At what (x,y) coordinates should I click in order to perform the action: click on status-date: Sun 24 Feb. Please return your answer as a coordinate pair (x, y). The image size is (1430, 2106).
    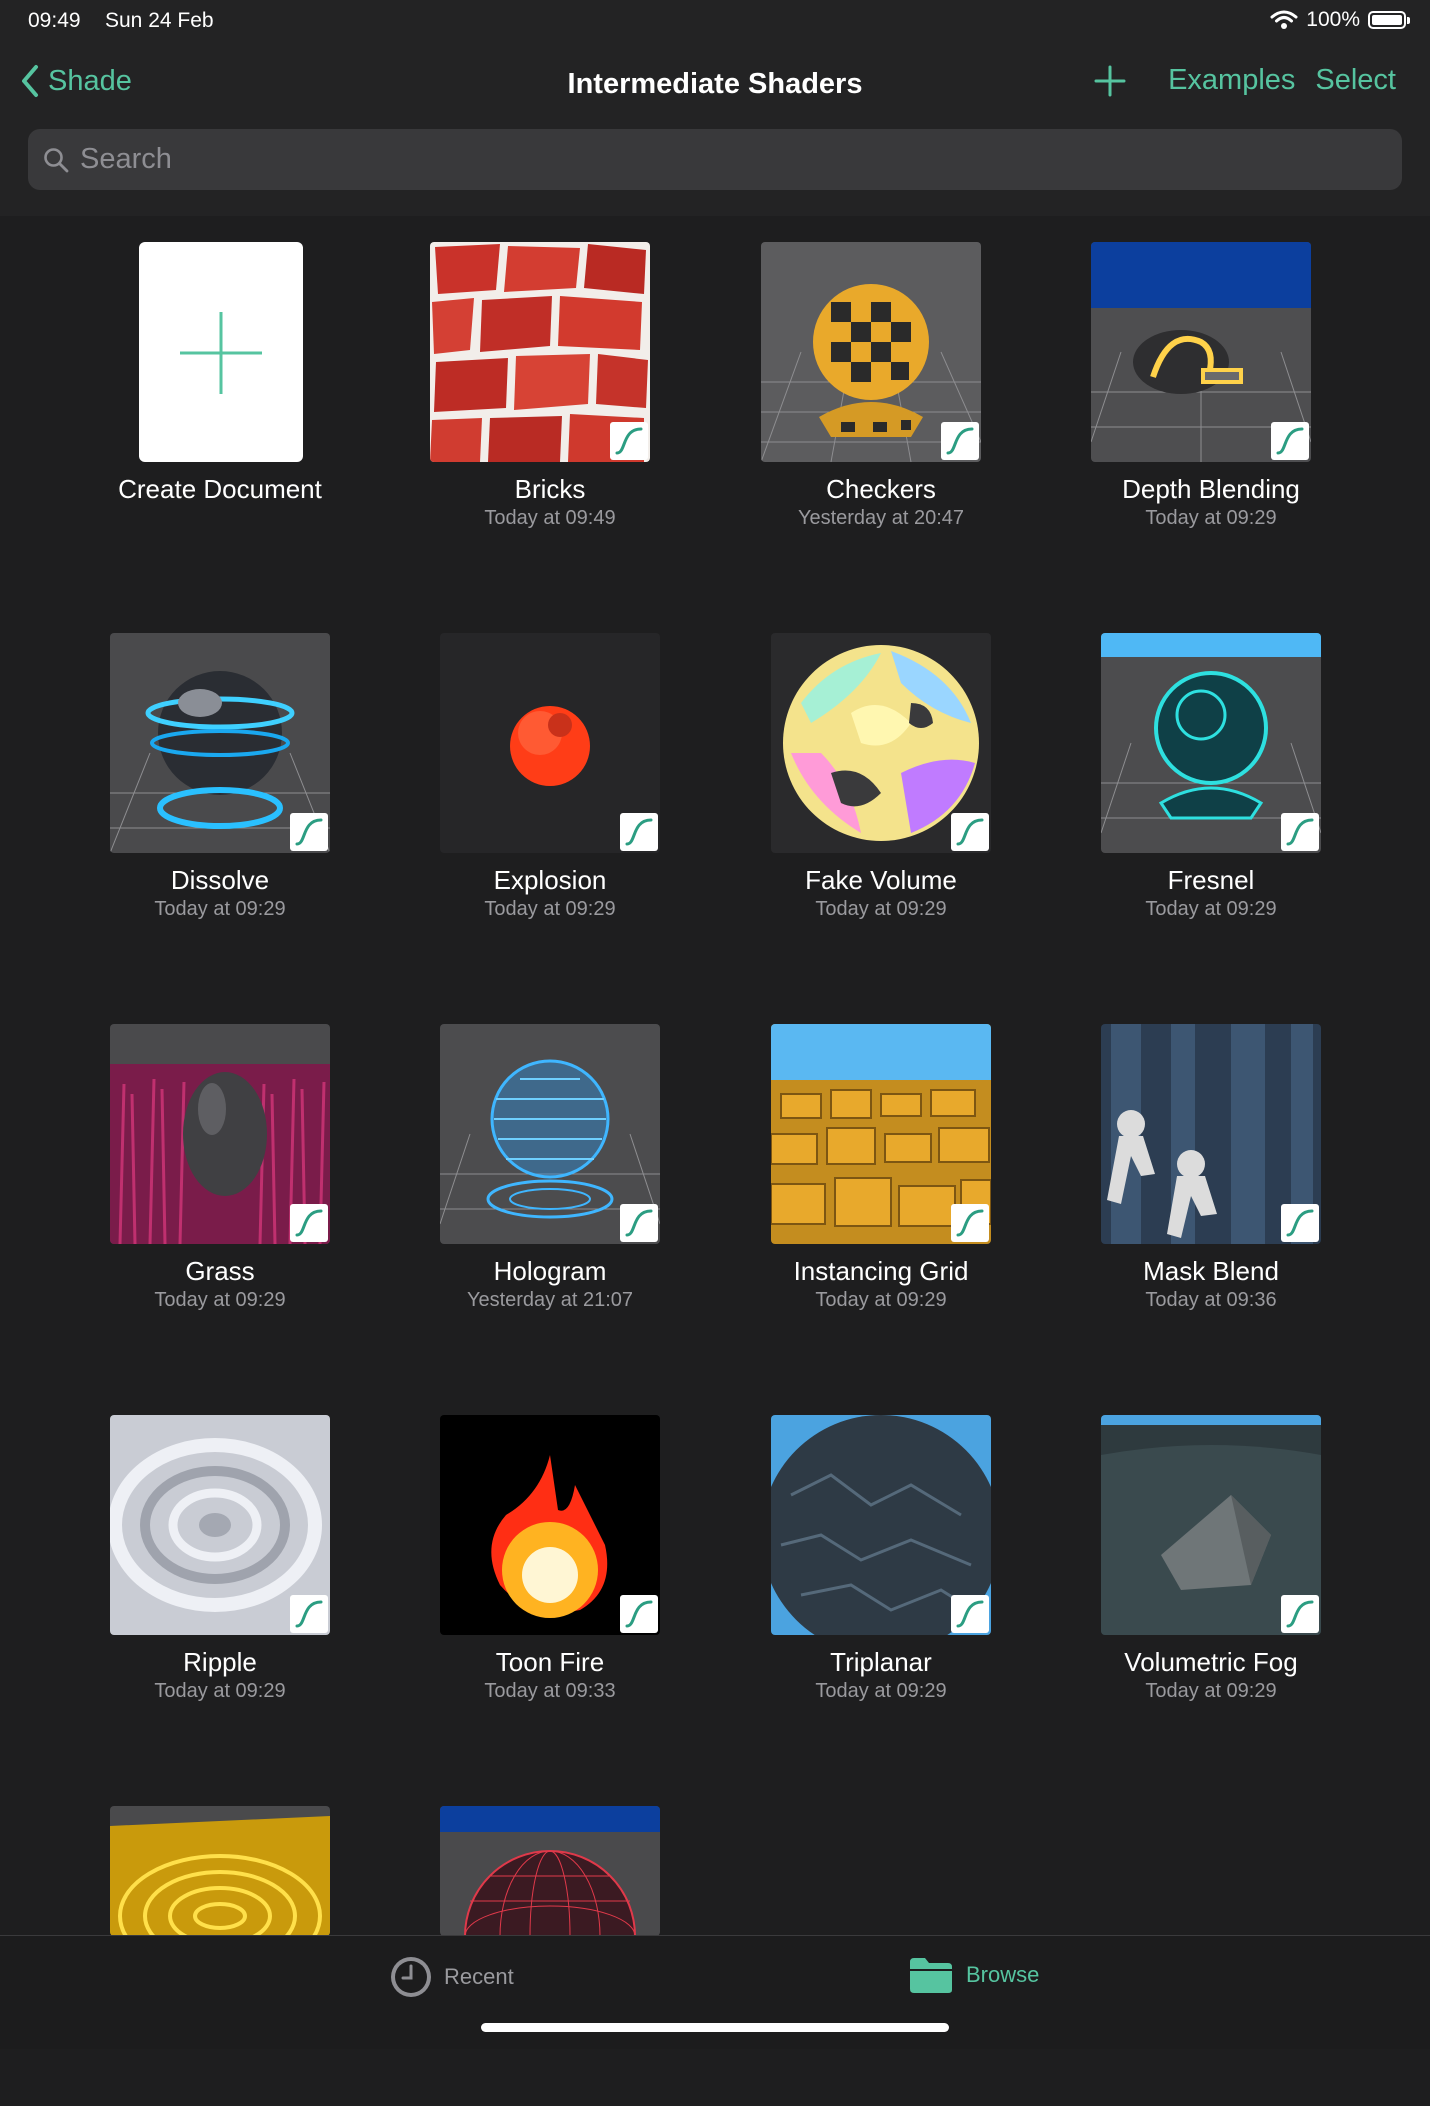
    Looking at the image, I should click on (159, 20).